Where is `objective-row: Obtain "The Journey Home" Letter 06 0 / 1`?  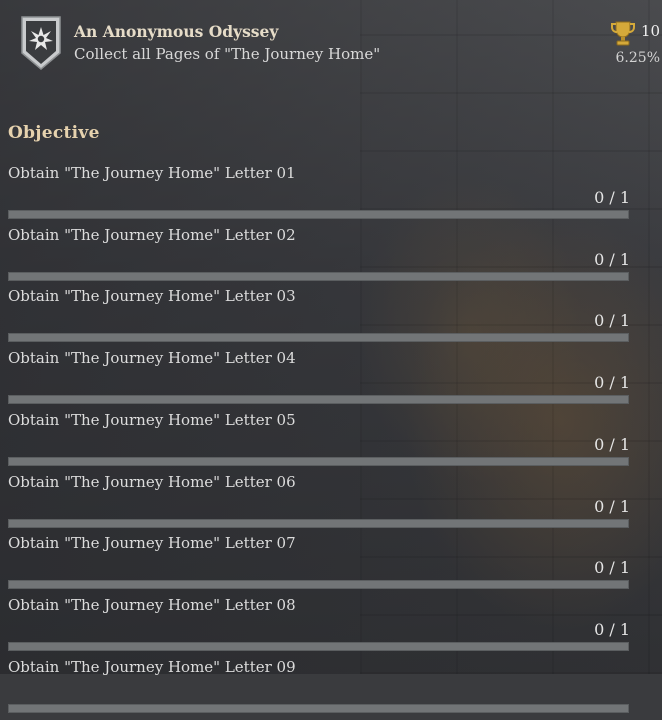
objective-row: Obtain "The Journey Home" Letter 06 0 / 1 is located at coordinates (331, 504).